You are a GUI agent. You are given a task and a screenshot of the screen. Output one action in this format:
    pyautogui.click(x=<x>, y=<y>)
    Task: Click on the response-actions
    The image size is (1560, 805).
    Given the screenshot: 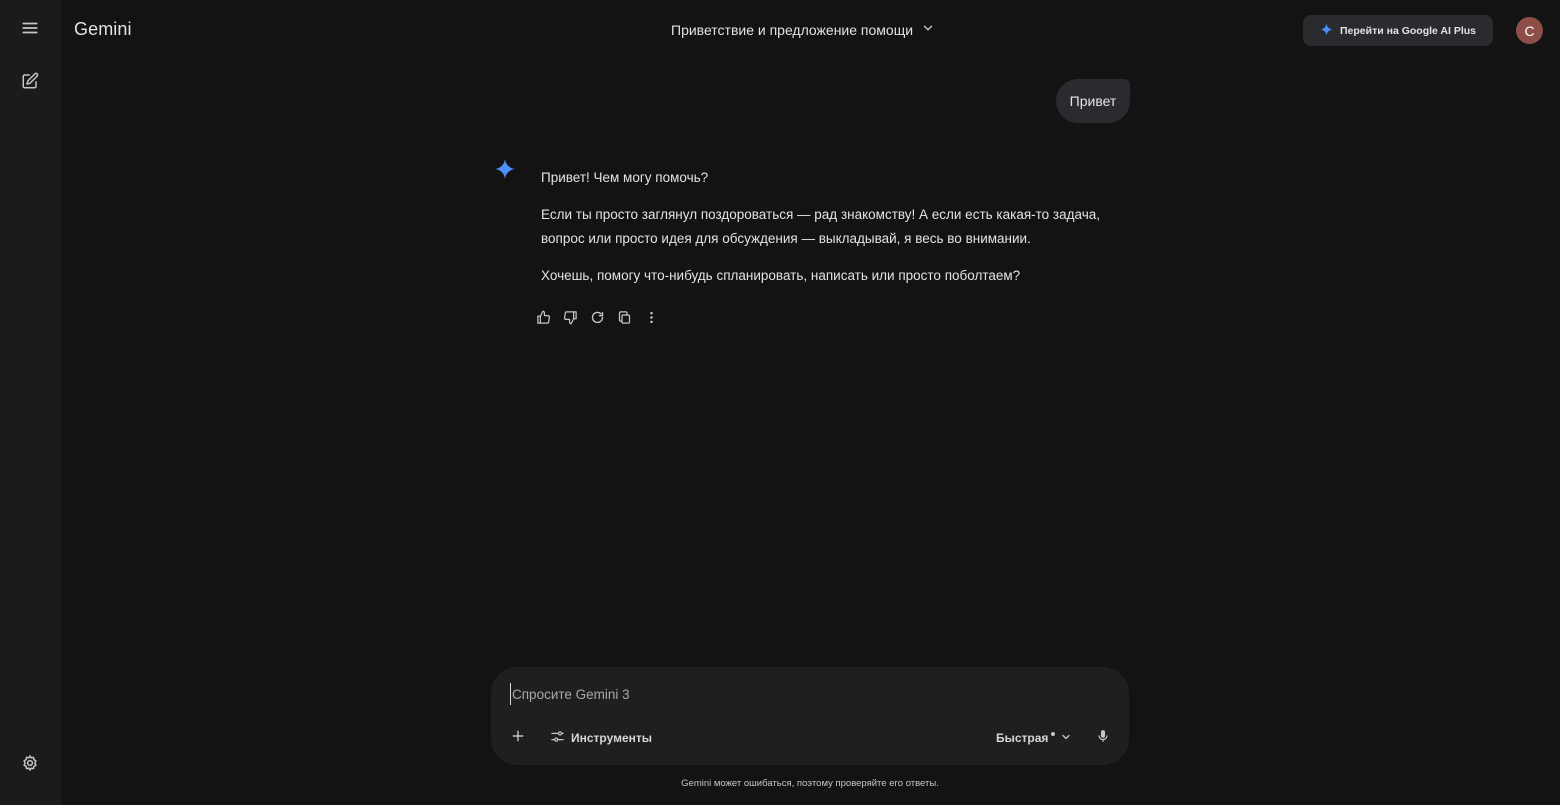 What is the action you would take?
    pyautogui.click(x=597, y=320)
    